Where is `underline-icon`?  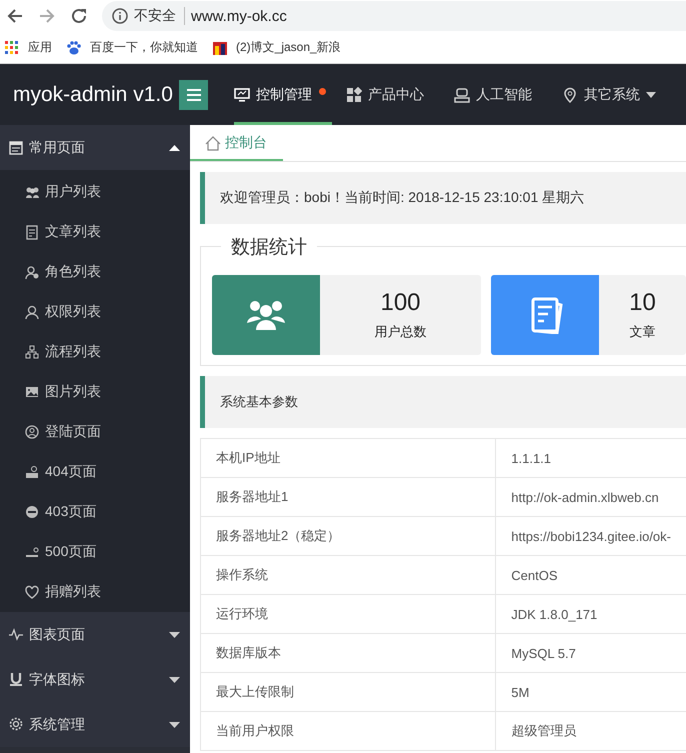
underline-icon is located at coordinates (16, 679).